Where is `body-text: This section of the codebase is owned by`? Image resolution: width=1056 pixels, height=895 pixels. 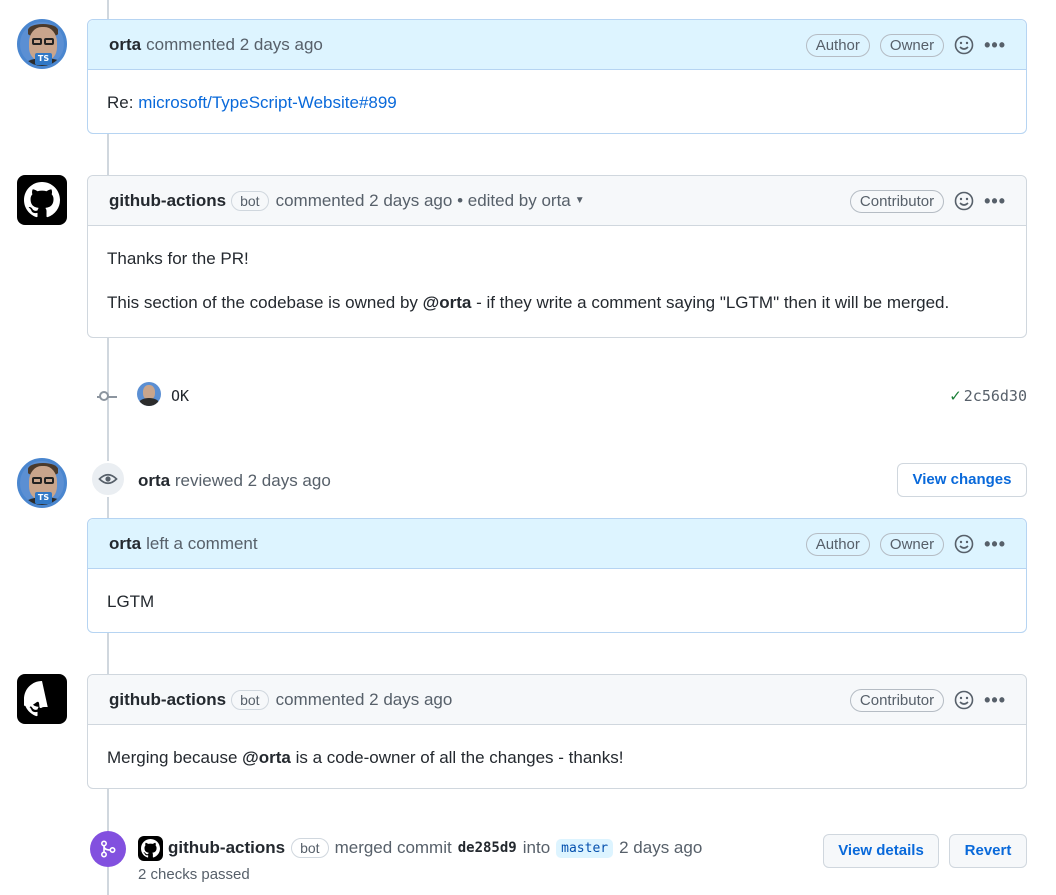
body-text: This section of the codebase is owned by is located at coordinates (265, 302).